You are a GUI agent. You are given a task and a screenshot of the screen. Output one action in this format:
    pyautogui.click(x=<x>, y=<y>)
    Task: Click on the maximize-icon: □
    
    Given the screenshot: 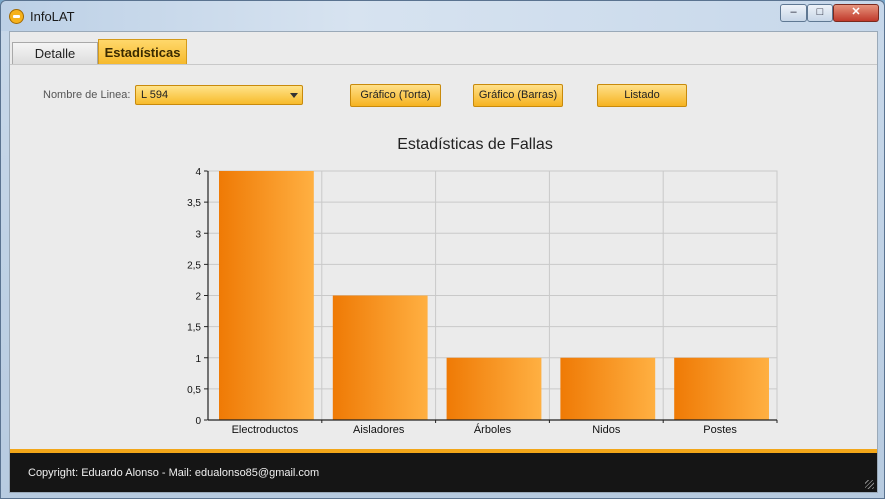 What is the action you would take?
    pyautogui.click(x=820, y=12)
    